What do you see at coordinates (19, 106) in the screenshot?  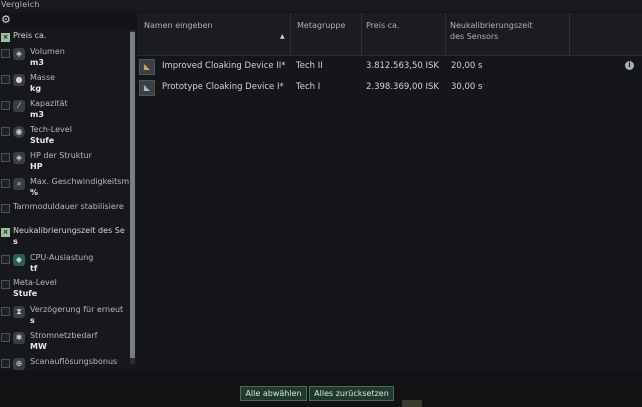 I see `capacity-icon: ⁄` at bounding box center [19, 106].